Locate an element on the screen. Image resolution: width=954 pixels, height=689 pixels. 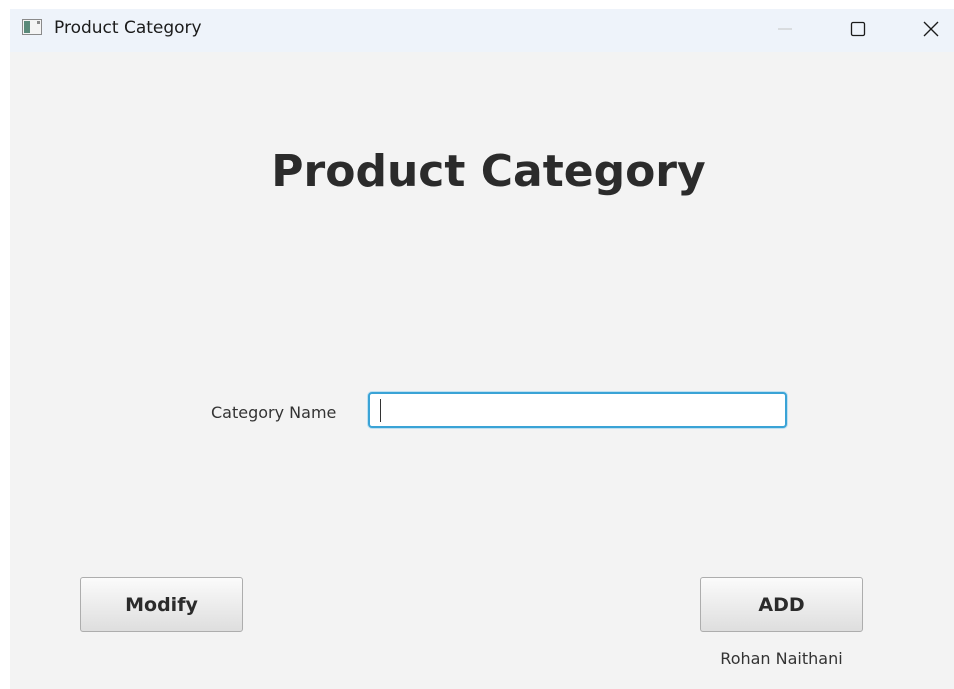
modify-button: Modify is located at coordinates (161, 604).